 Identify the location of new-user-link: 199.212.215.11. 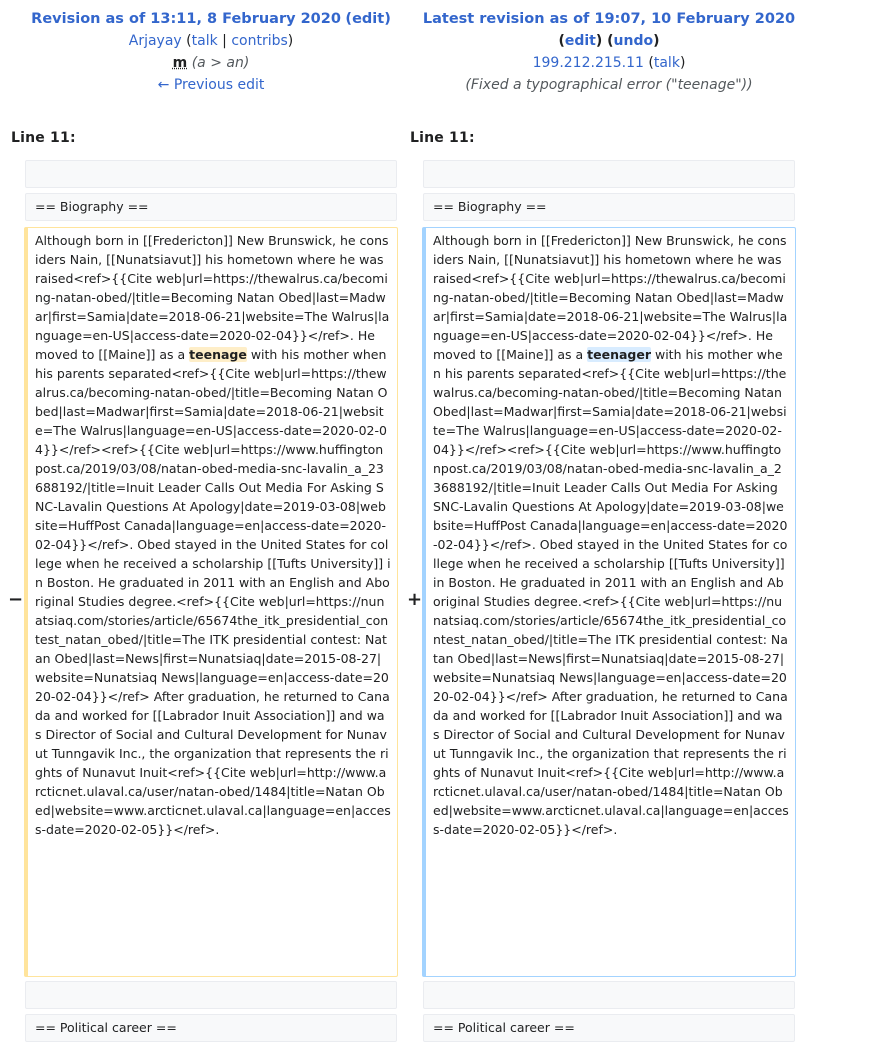
(588, 63).